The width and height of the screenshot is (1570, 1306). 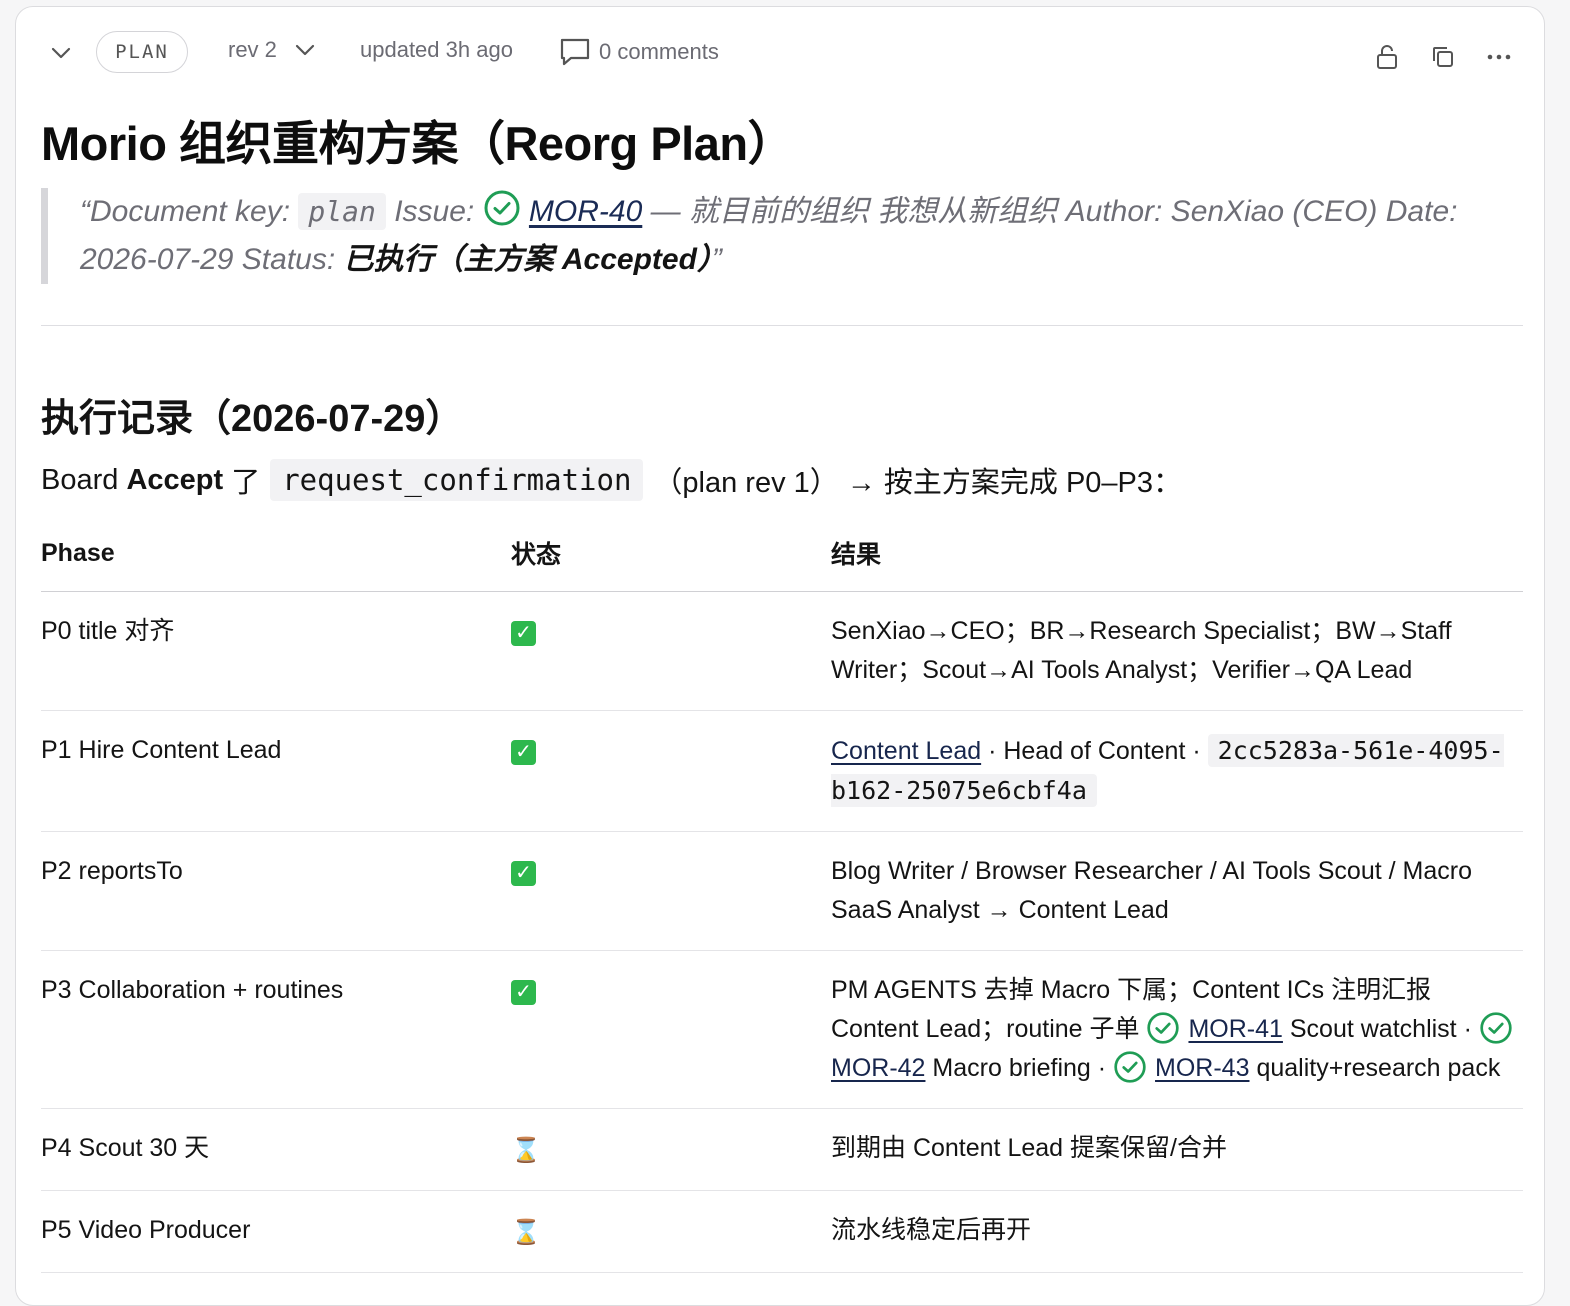 I want to click on unlock-icon, so click(x=1387, y=57).